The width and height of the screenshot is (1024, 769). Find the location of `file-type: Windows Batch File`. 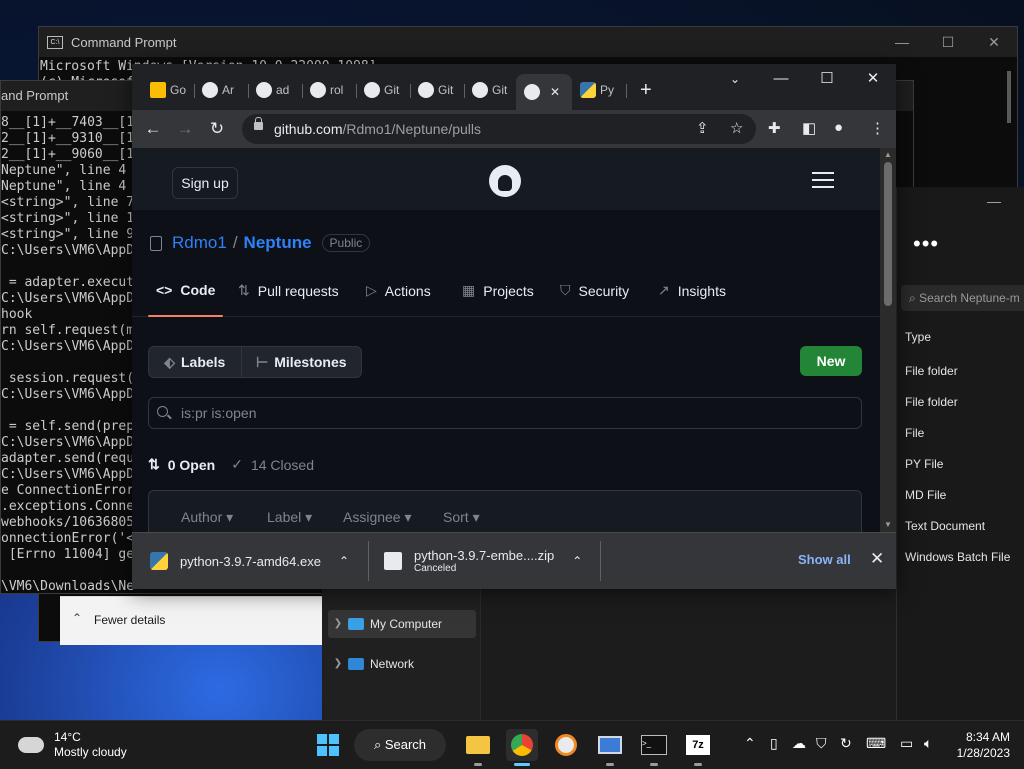

file-type: Windows Batch File is located at coordinates (957, 557).